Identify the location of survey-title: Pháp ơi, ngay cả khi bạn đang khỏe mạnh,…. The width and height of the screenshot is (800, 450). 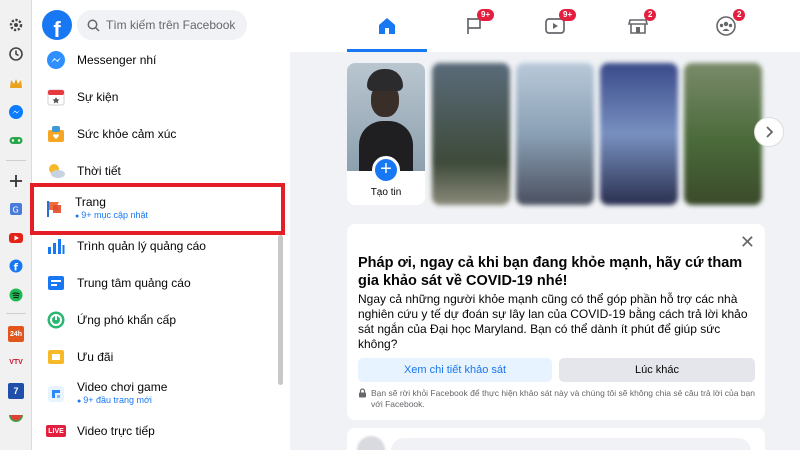
(550, 272).